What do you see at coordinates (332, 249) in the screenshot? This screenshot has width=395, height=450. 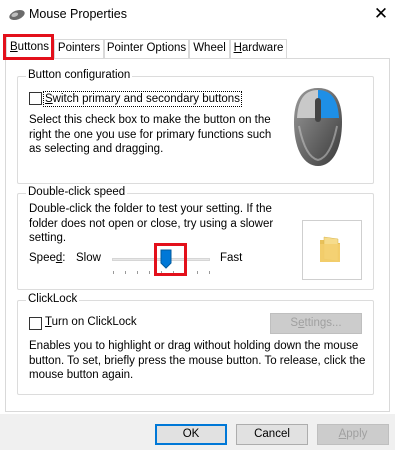 I see `folder-icon` at bounding box center [332, 249].